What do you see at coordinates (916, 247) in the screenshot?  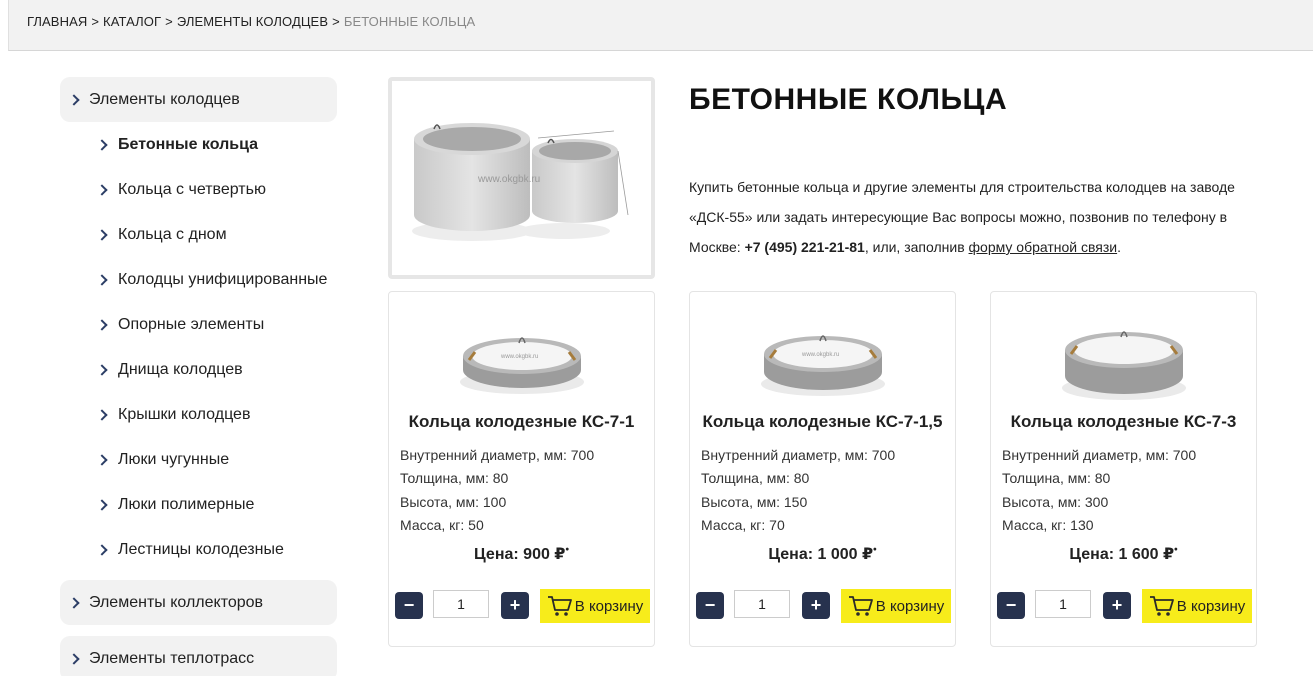 I see `intro-part2: , или, заполнив` at bounding box center [916, 247].